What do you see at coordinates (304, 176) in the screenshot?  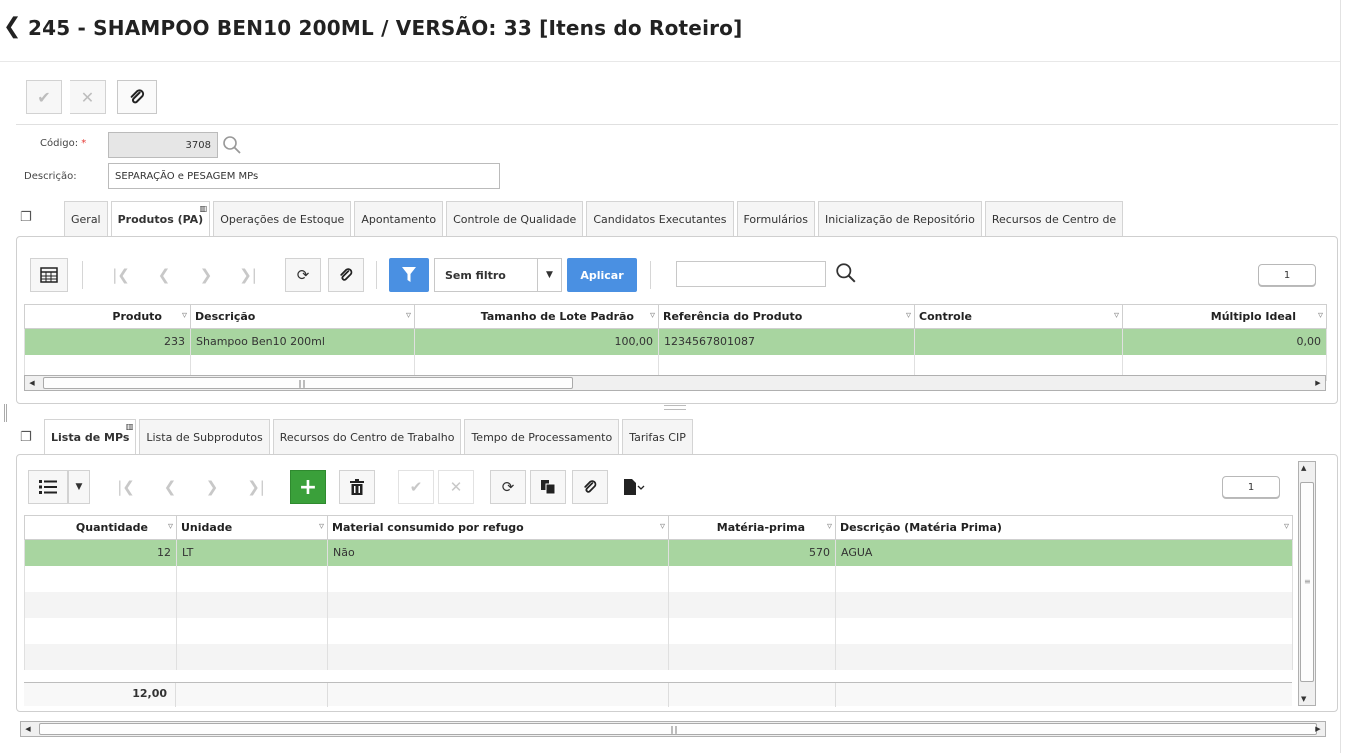 I see `descricao-field: SEPARAÇÃO e PESAGEM MPs` at bounding box center [304, 176].